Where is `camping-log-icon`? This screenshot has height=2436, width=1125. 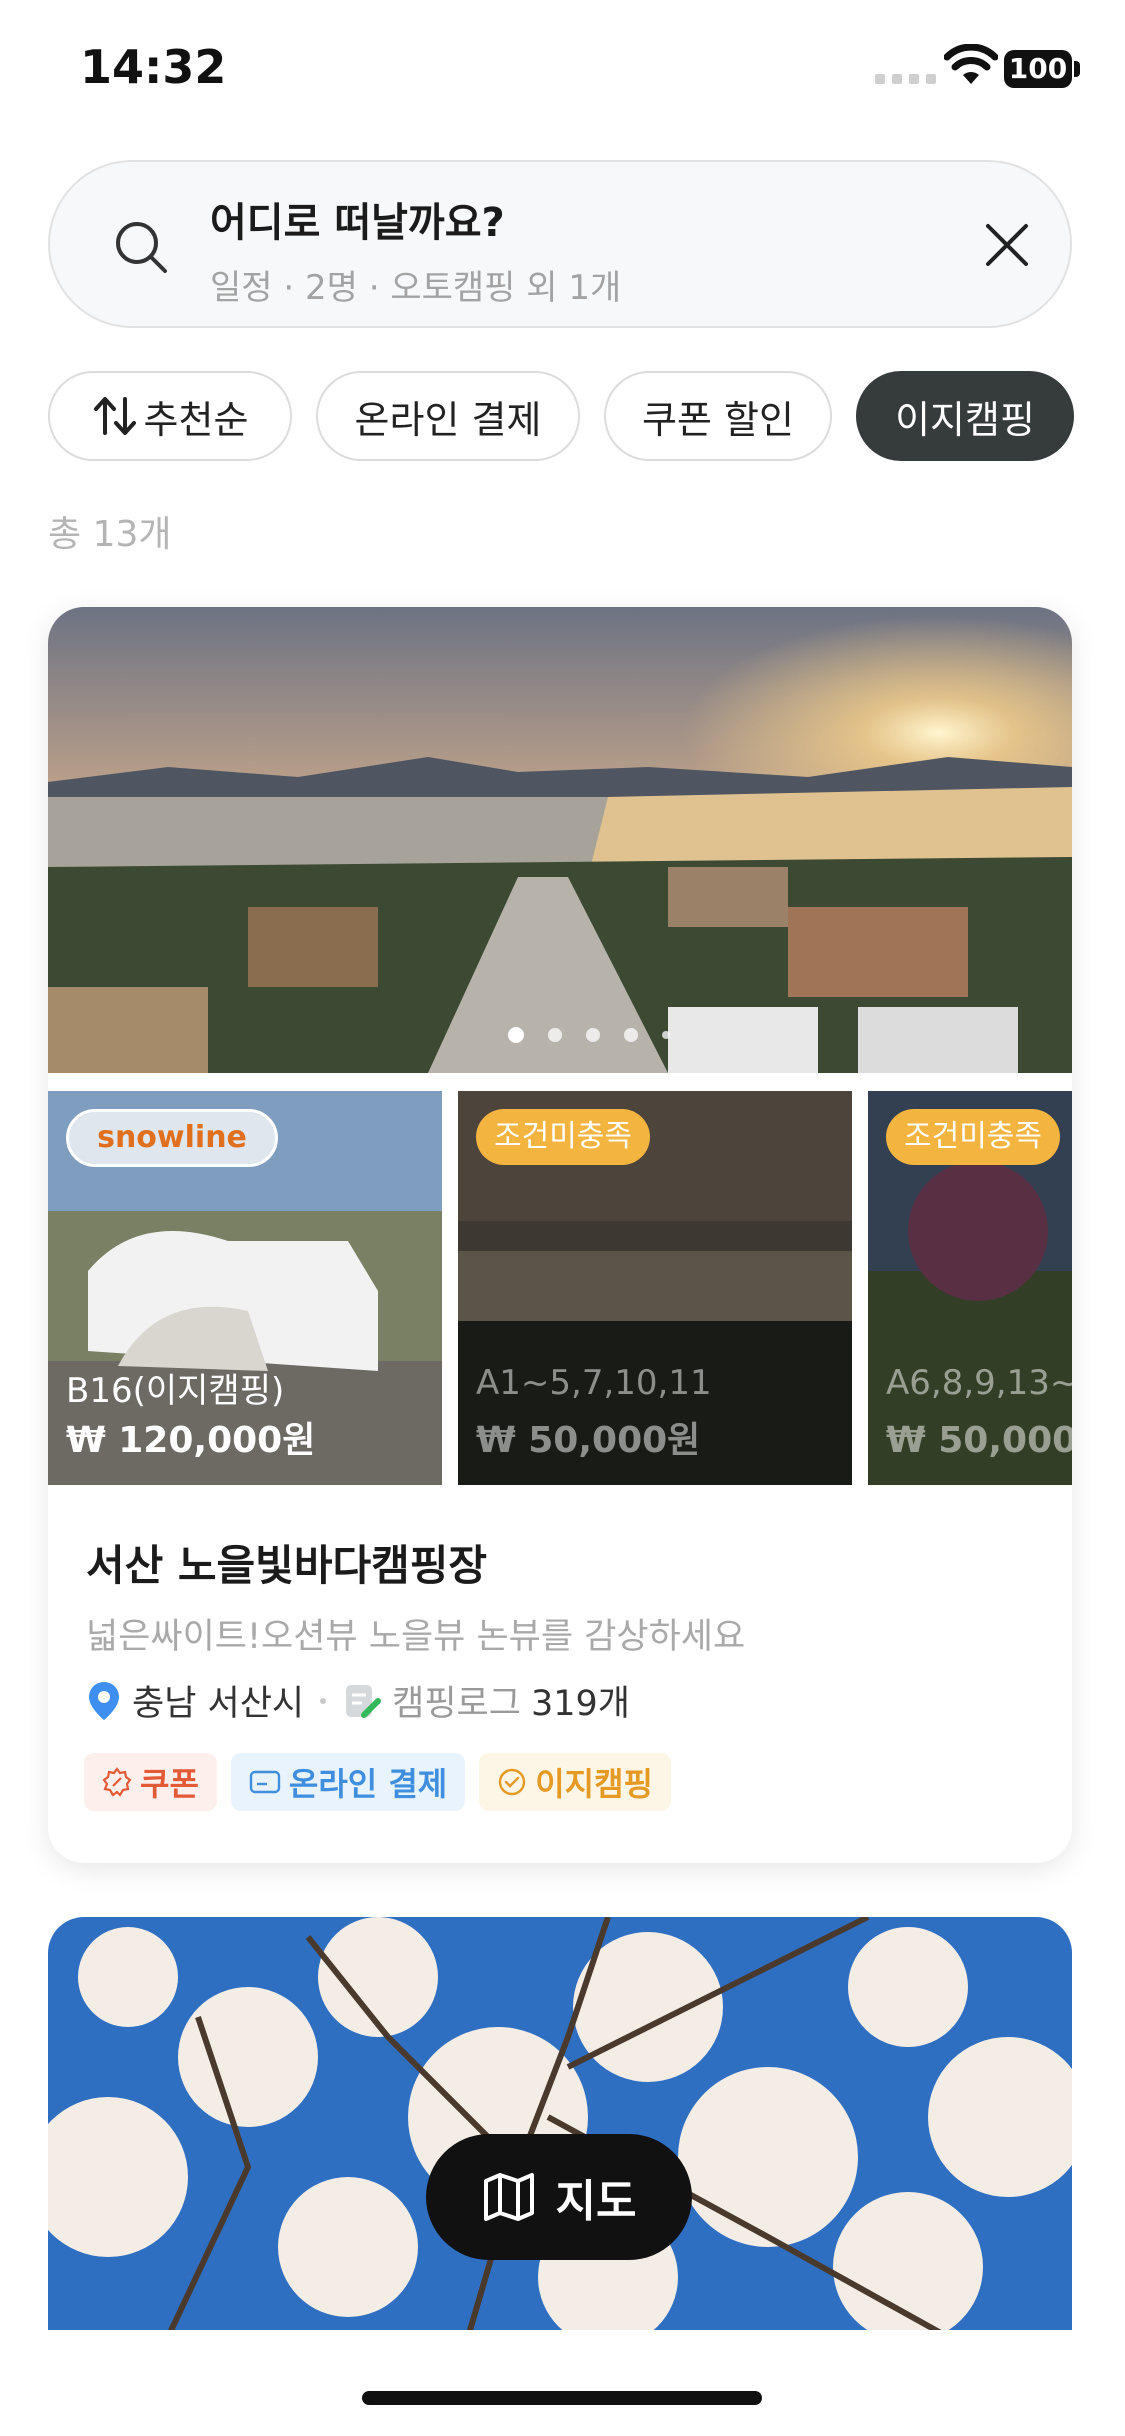
camping-log-icon is located at coordinates (364, 1701).